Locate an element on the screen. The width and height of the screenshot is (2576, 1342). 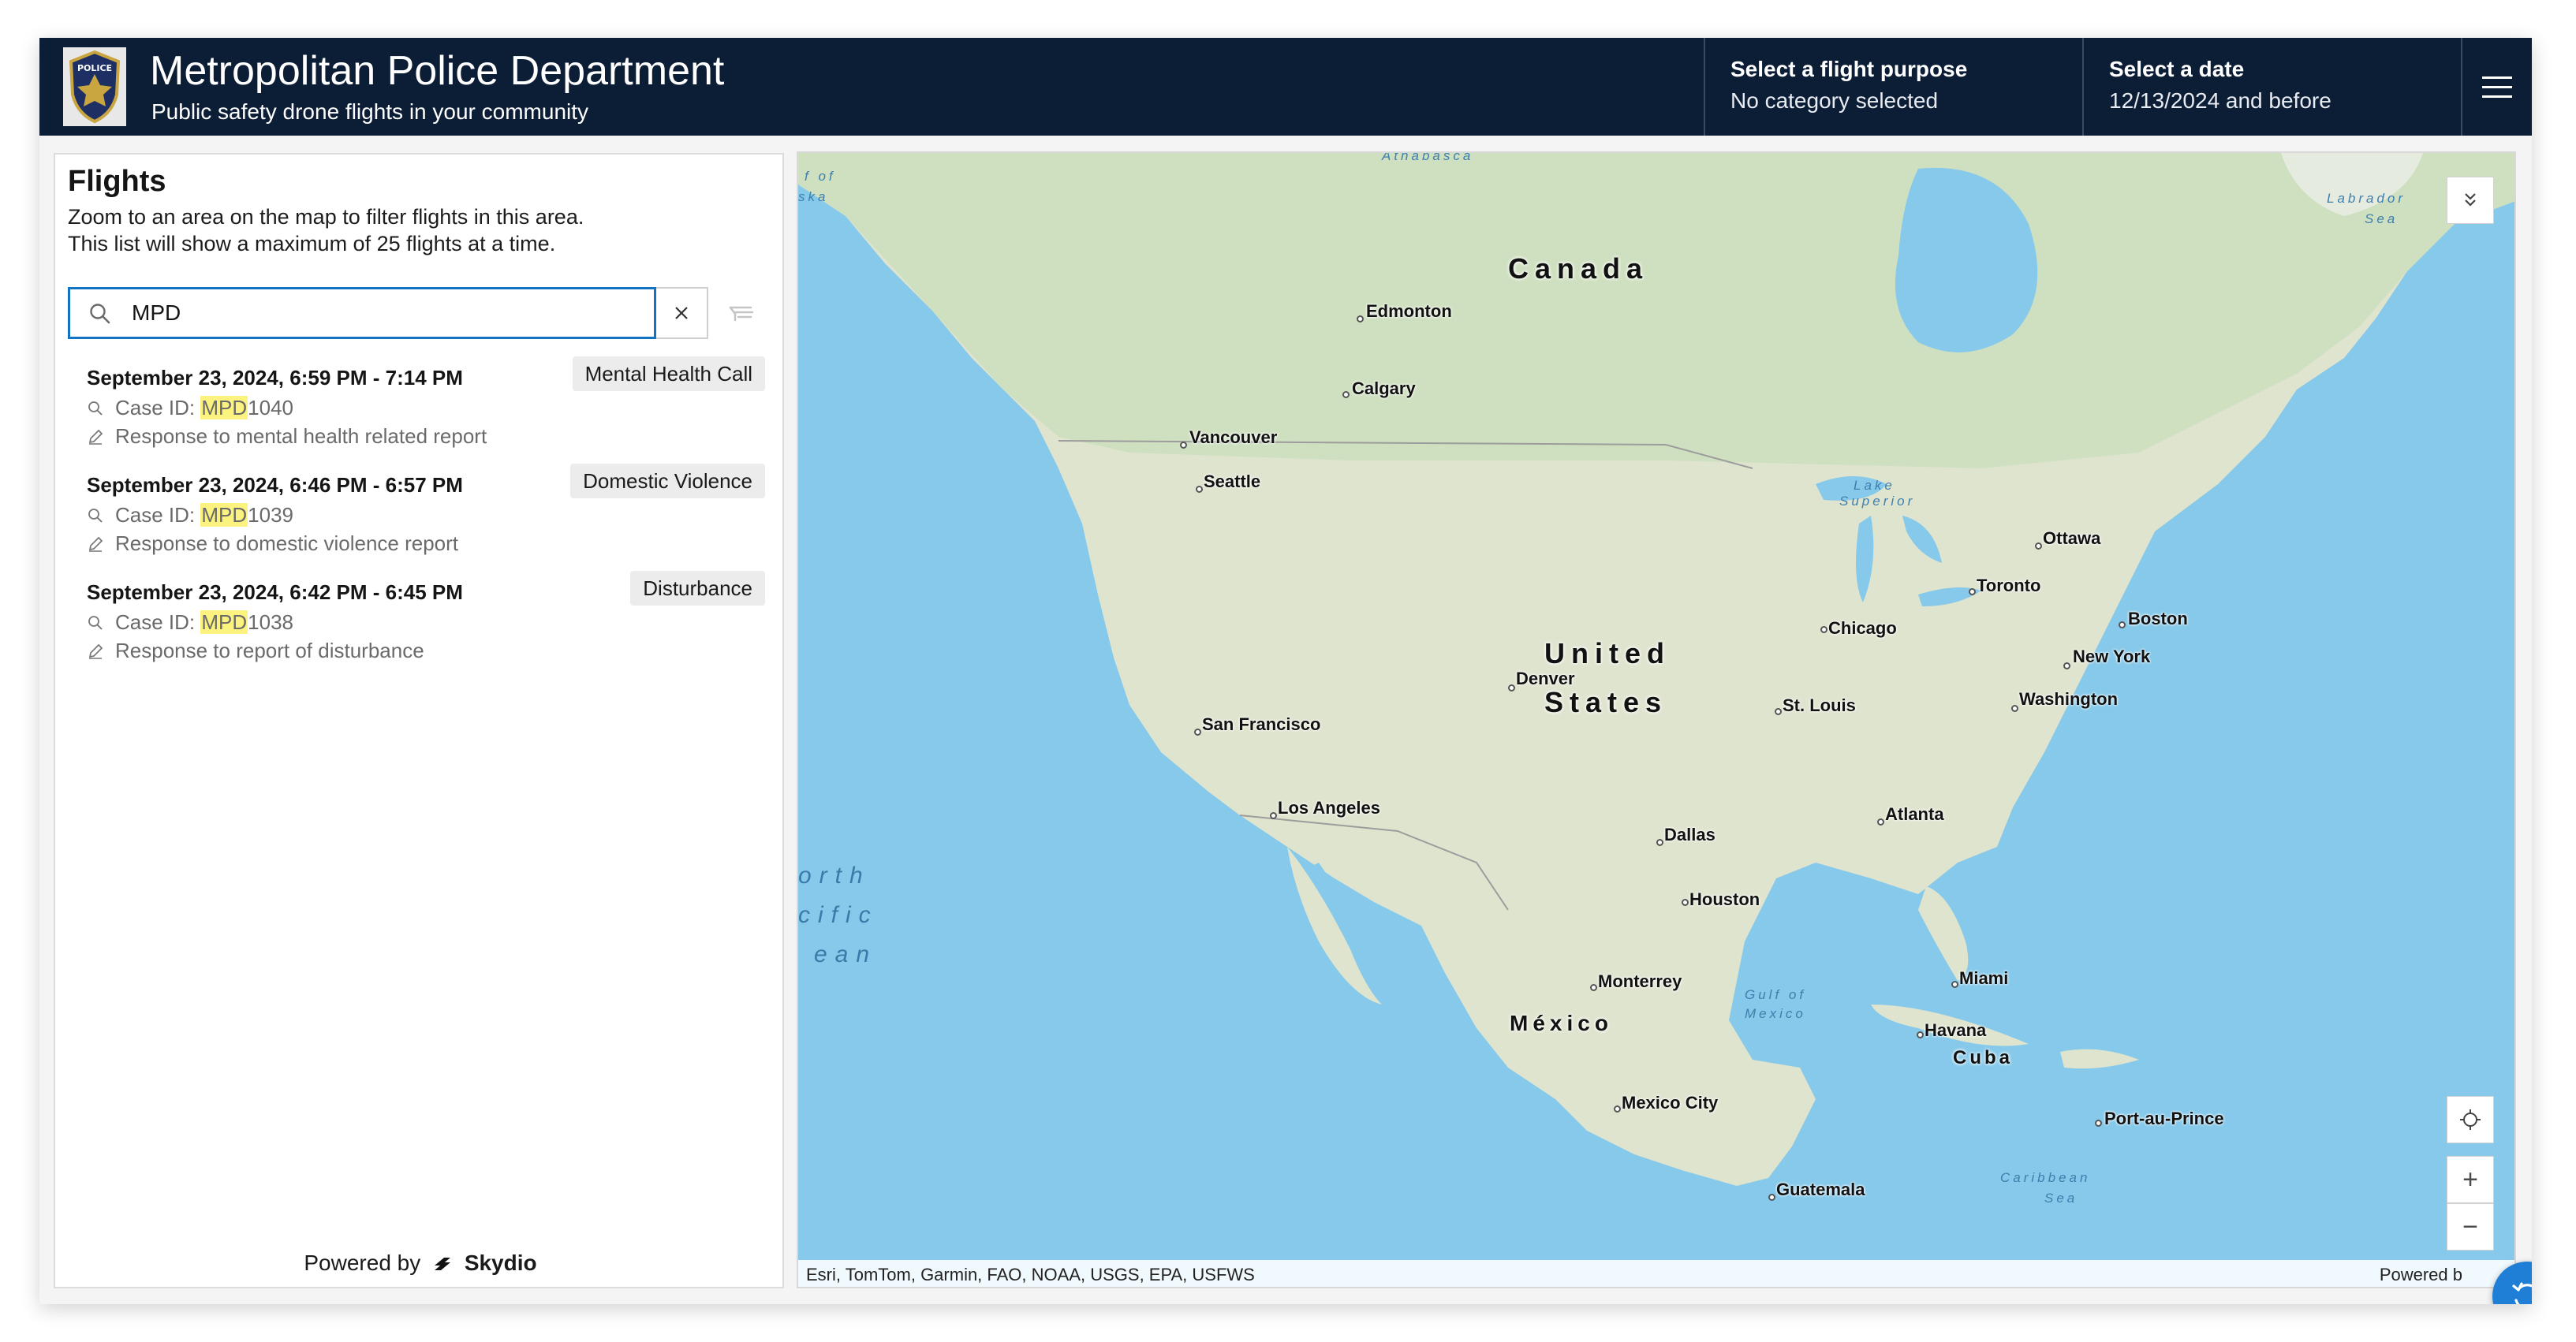
city-label: Havana is located at coordinates (1951, 1030).